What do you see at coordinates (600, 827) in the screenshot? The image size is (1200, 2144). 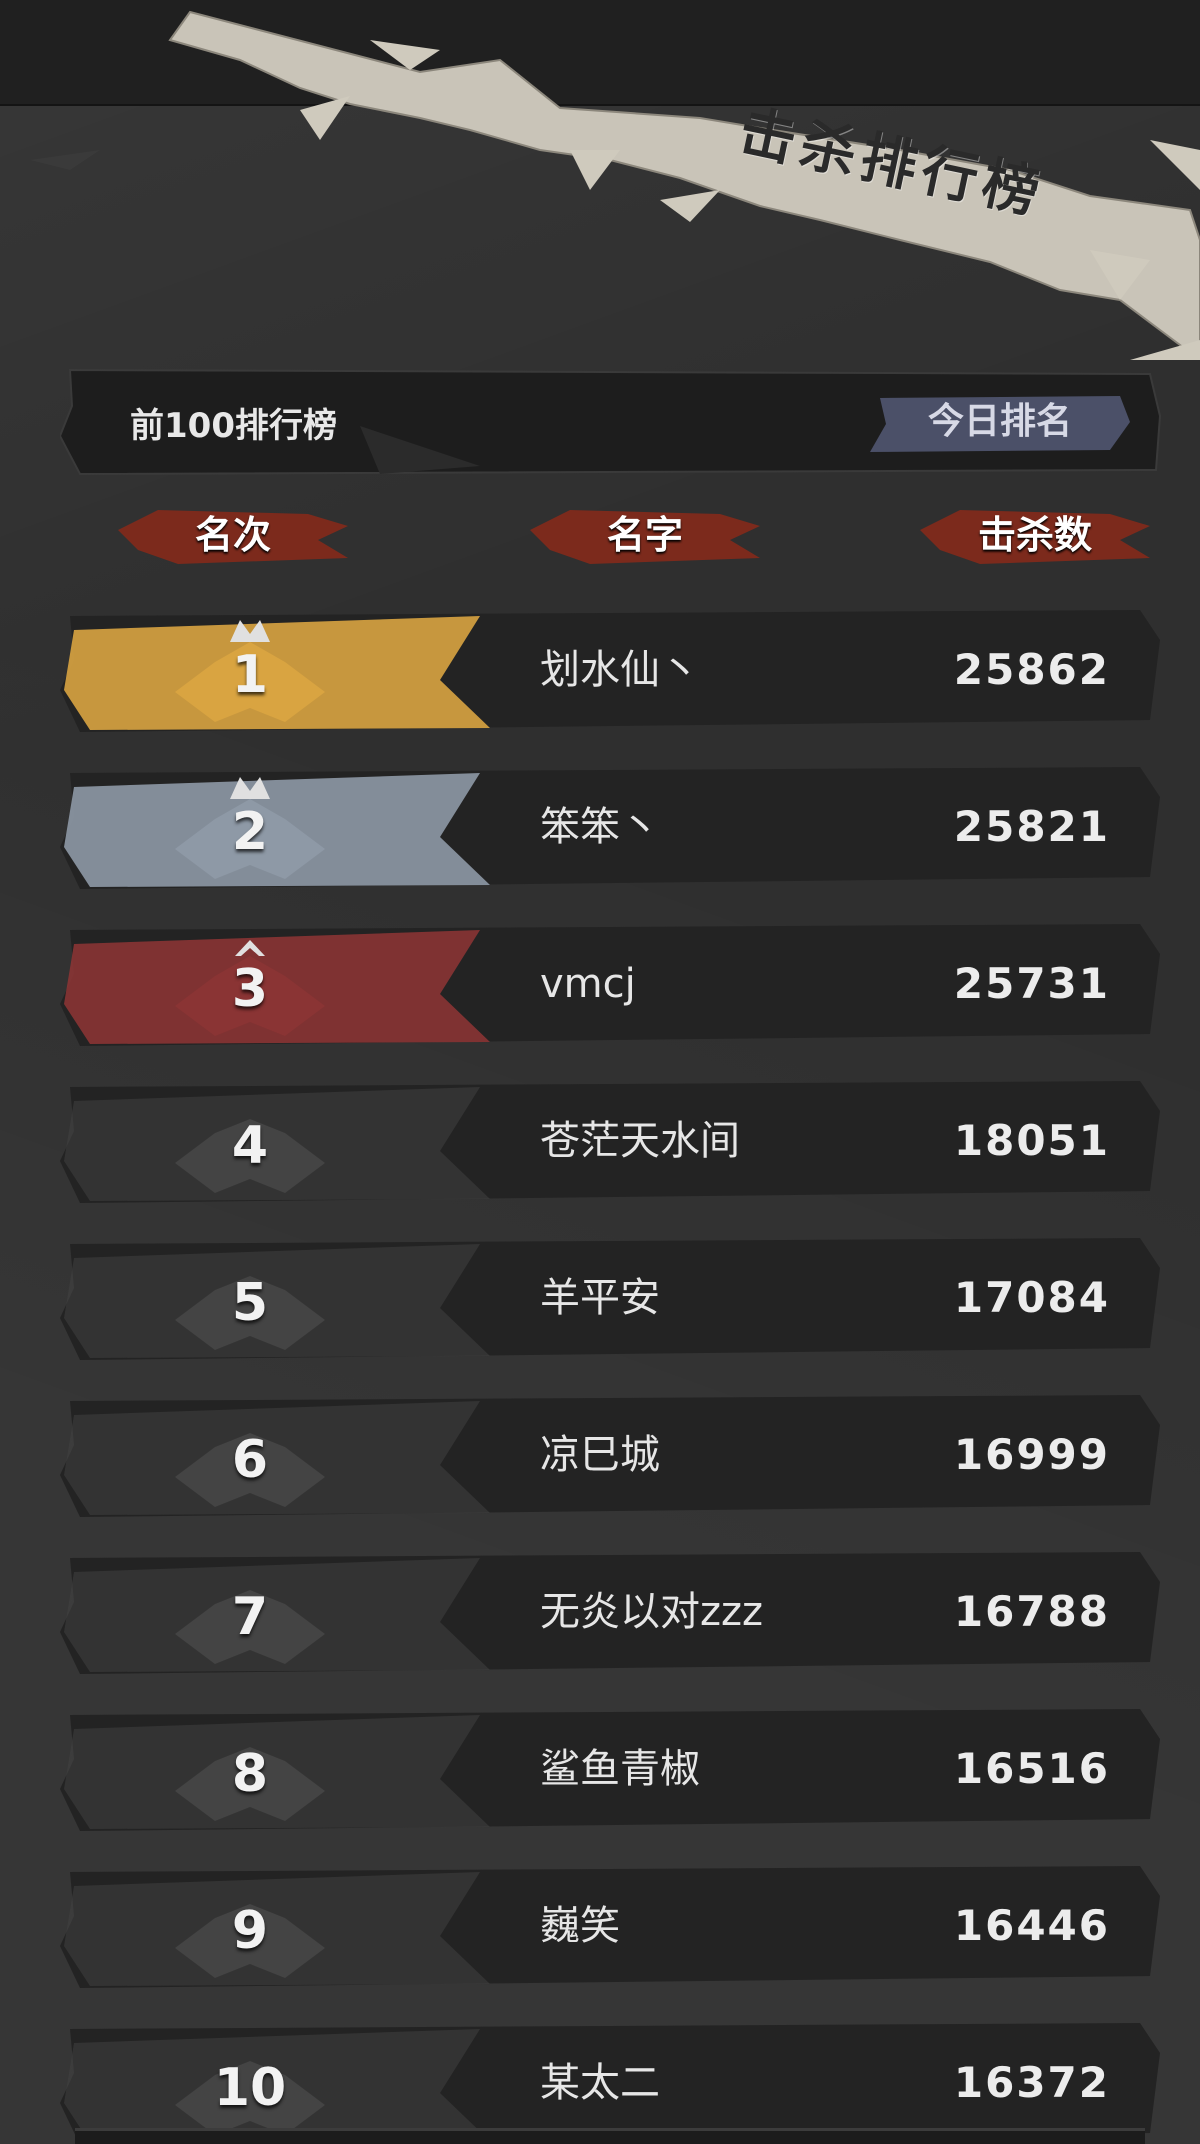 I see `player-name: 笨笨丶` at bounding box center [600, 827].